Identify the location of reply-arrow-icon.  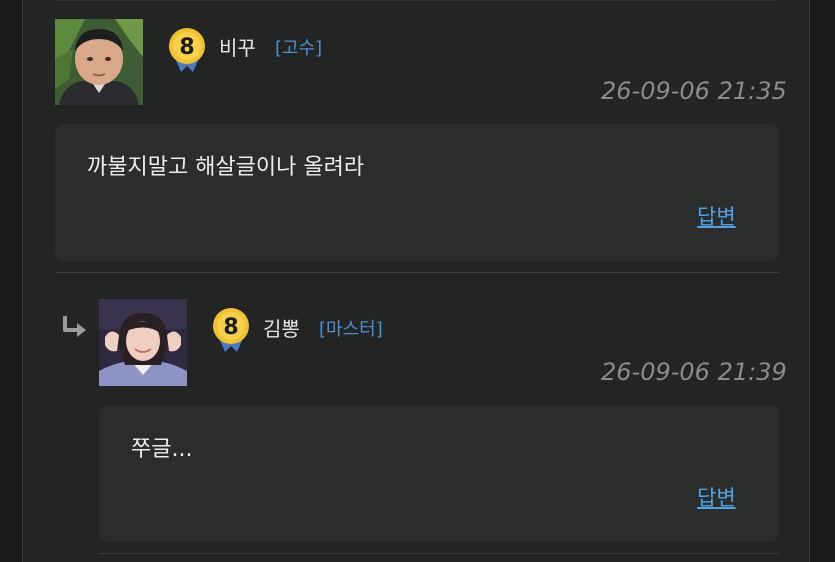
(76, 327).